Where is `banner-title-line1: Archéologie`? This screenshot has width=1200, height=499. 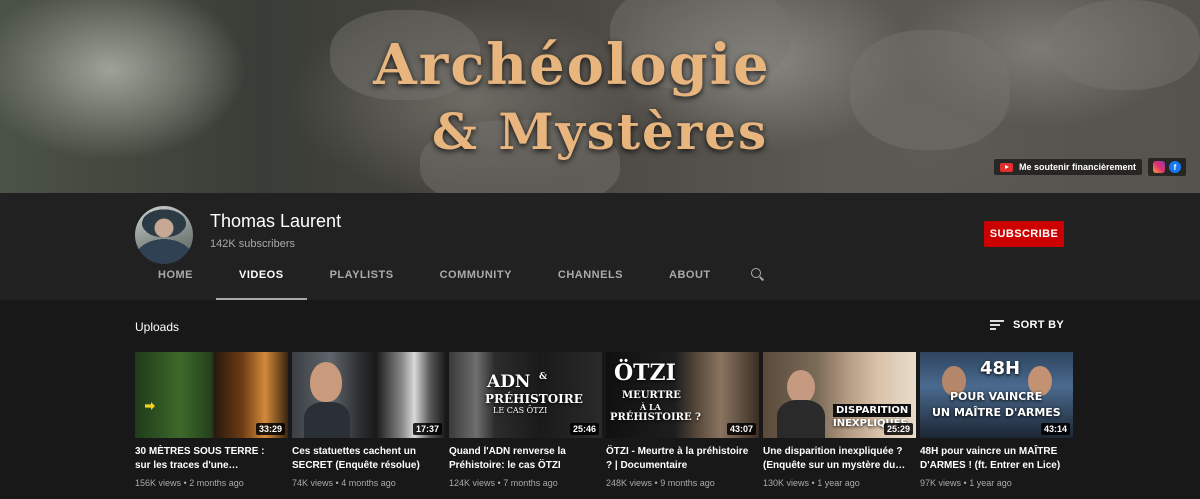
banner-title-line1: Archéologie is located at coordinates (572, 65).